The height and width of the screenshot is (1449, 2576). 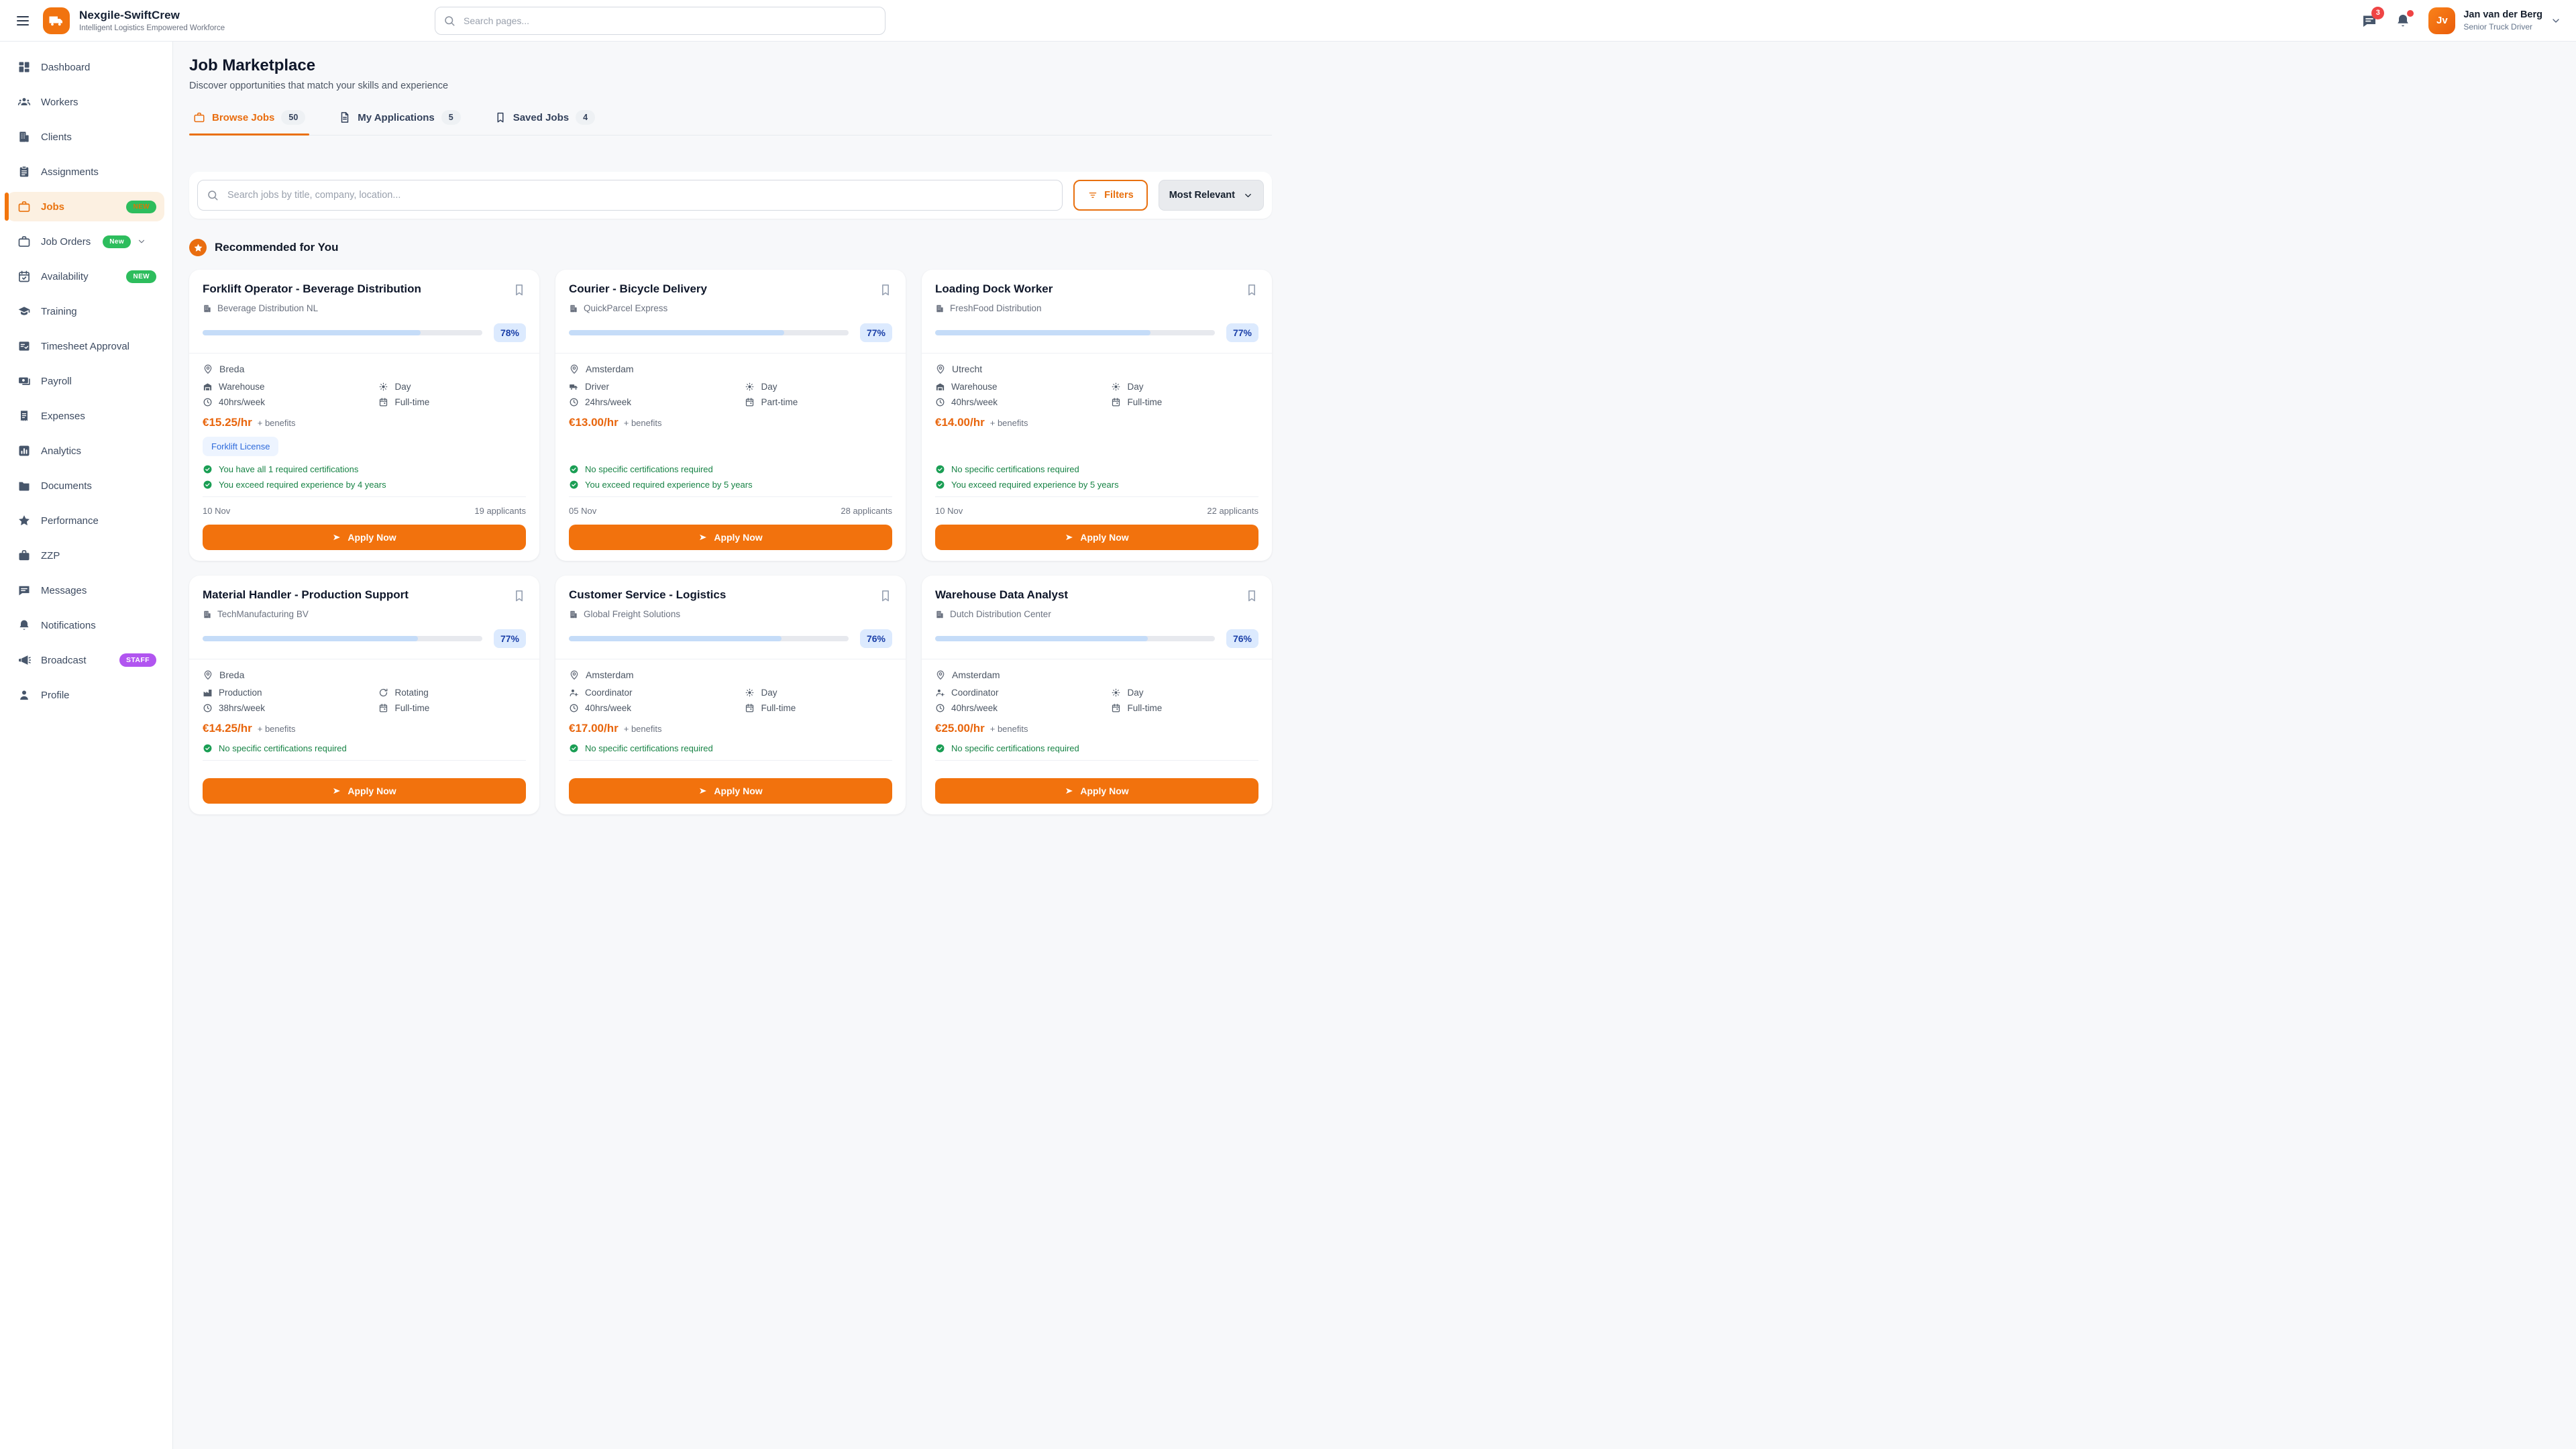 I want to click on sidebar-item-availability: Availability NEW, so click(x=85, y=276).